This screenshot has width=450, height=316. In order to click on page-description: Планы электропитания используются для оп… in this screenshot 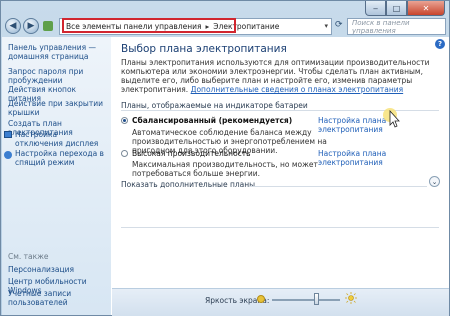, I will do `click(276, 76)`.